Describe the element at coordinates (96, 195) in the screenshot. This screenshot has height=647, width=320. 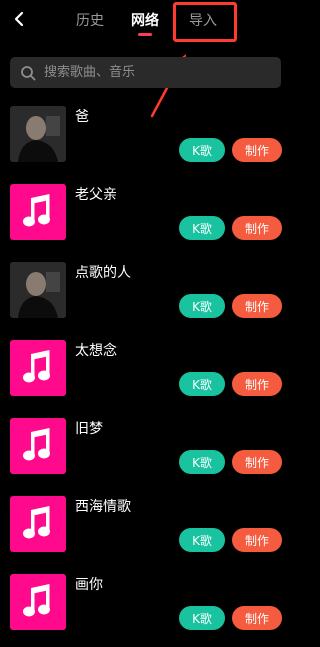
I see `song-title: 老父亲` at that location.